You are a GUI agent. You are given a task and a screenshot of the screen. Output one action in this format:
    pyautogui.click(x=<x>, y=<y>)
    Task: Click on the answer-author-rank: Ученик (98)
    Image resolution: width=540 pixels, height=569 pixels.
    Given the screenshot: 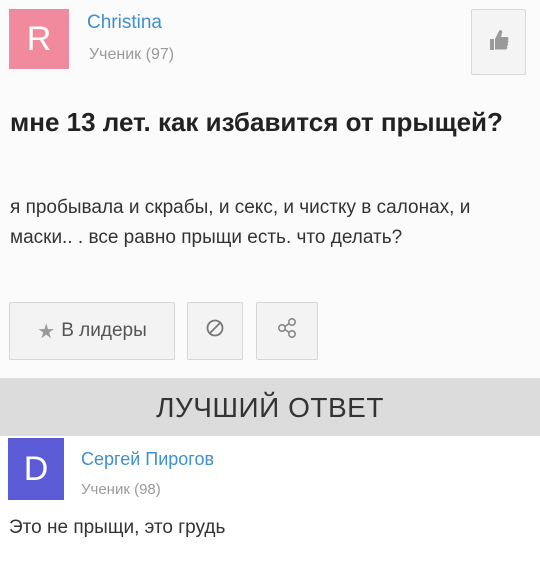 What is the action you would take?
    pyautogui.click(x=121, y=489)
    